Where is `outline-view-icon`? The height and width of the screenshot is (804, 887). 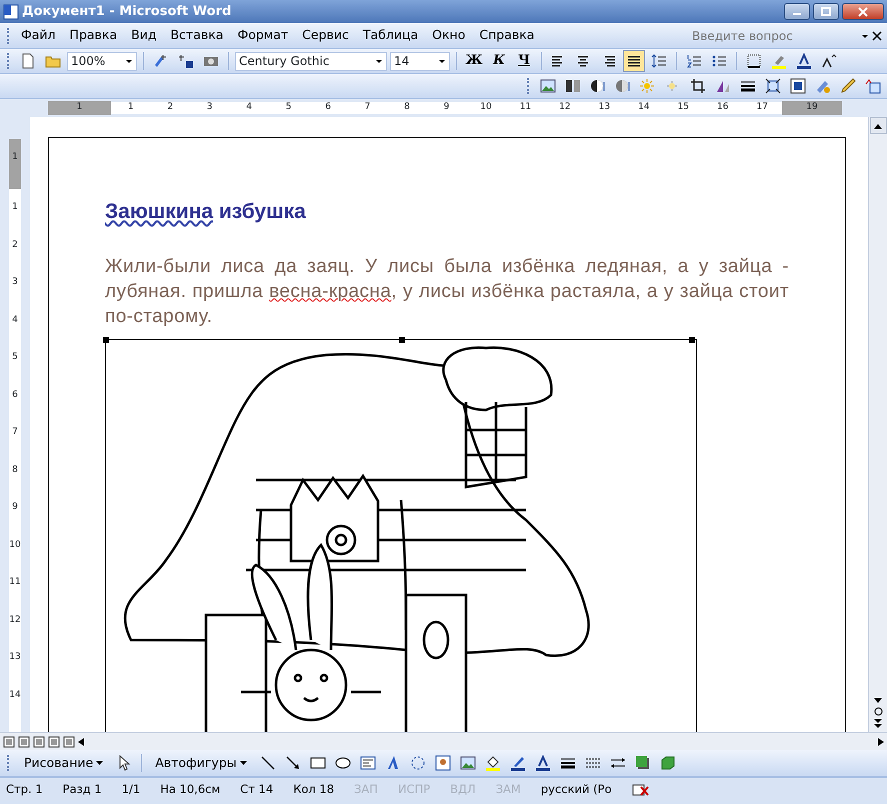
outline-view-icon is located at coordinates (54, 742).